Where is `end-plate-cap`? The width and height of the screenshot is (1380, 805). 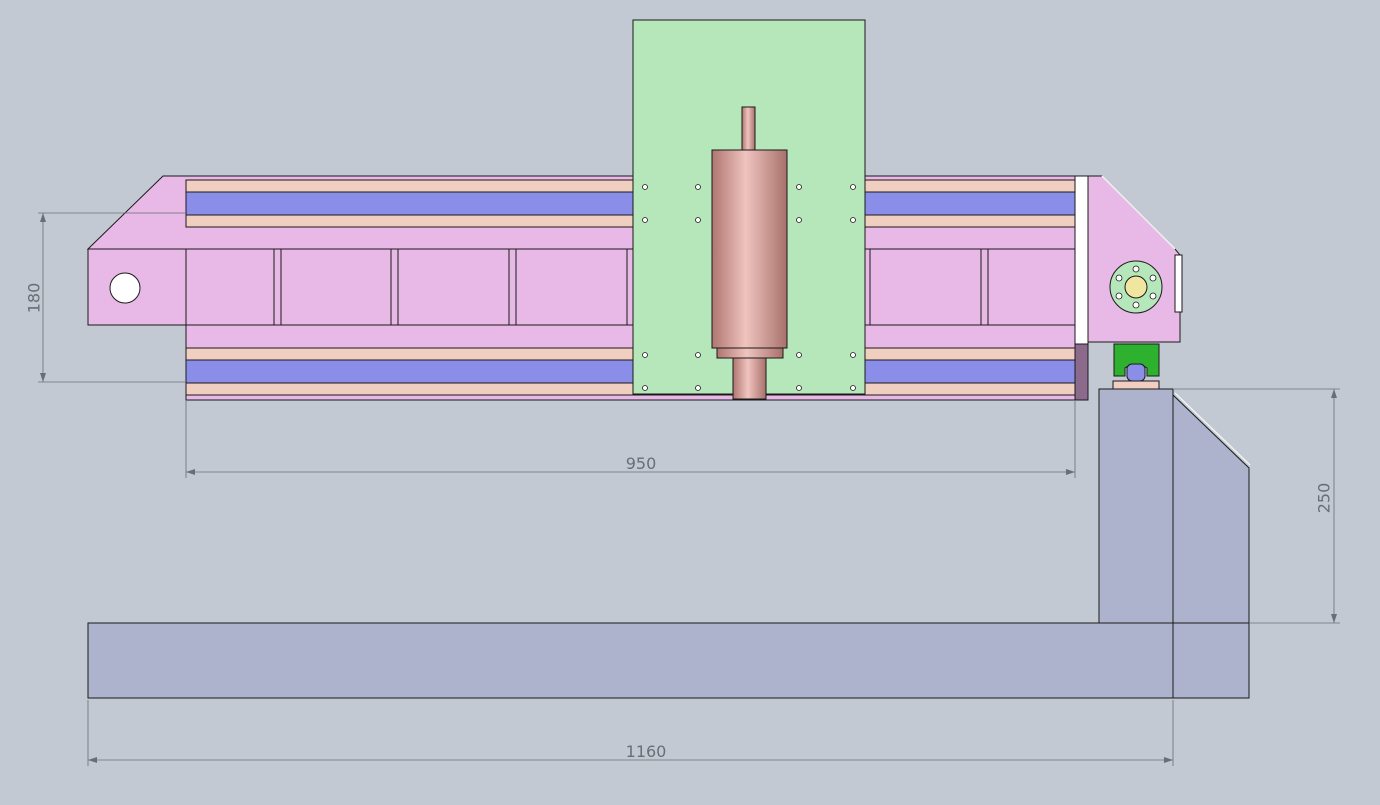 end-plate-cap is located at coordinates (1178, 283).